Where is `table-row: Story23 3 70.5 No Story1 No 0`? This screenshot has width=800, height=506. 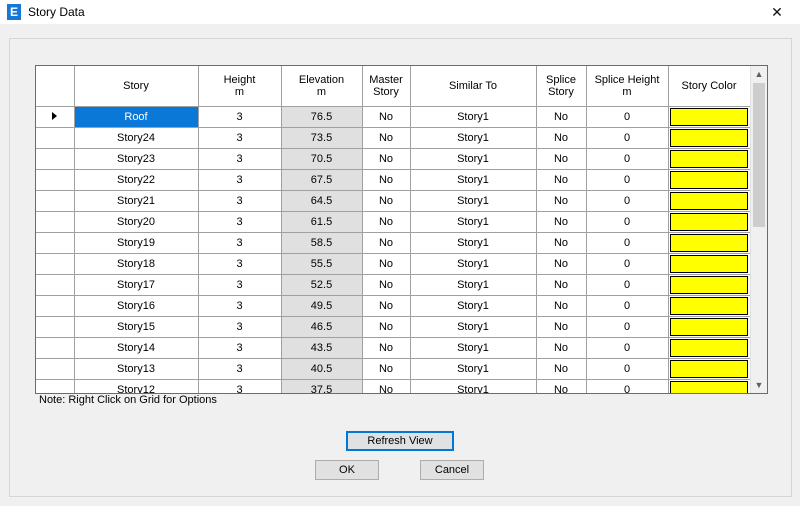 table-row: Story23 3 70.5 No Story1 No 0 is located at coordinates (393, 159).